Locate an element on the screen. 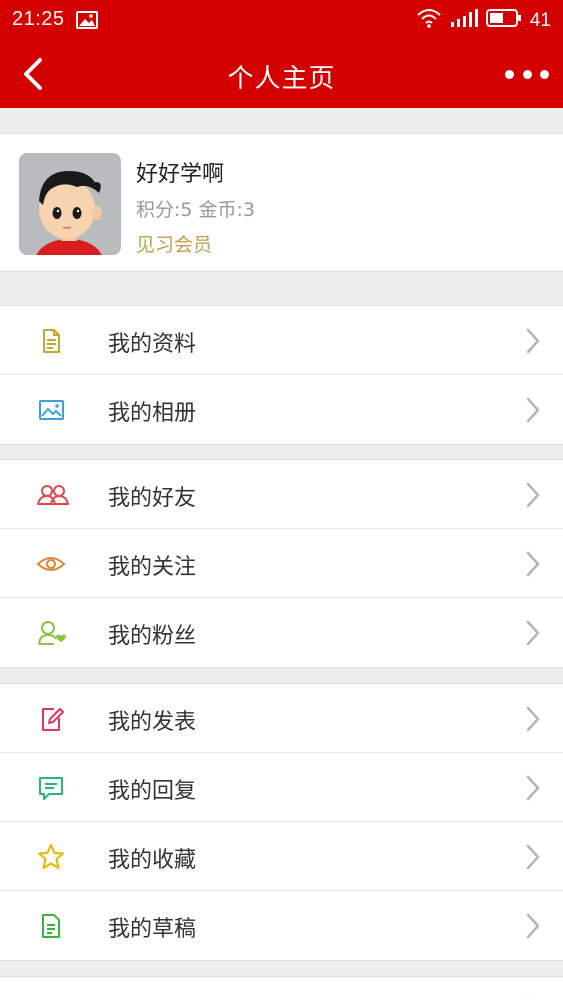  menu-group-profile: 我的资料 我的相册 is located at coordinates (281, 375).